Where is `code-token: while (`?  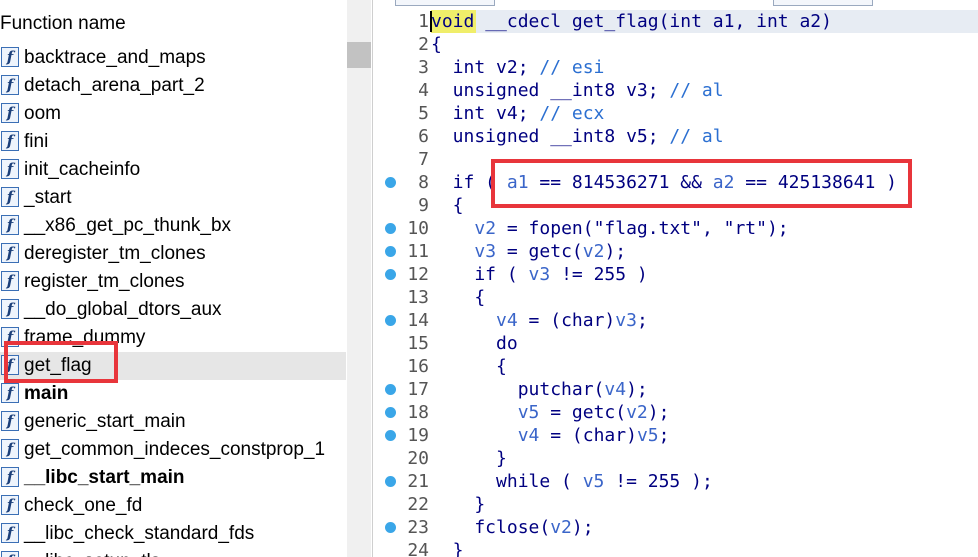
code-token: while ( is located at coordinates (507, 481).